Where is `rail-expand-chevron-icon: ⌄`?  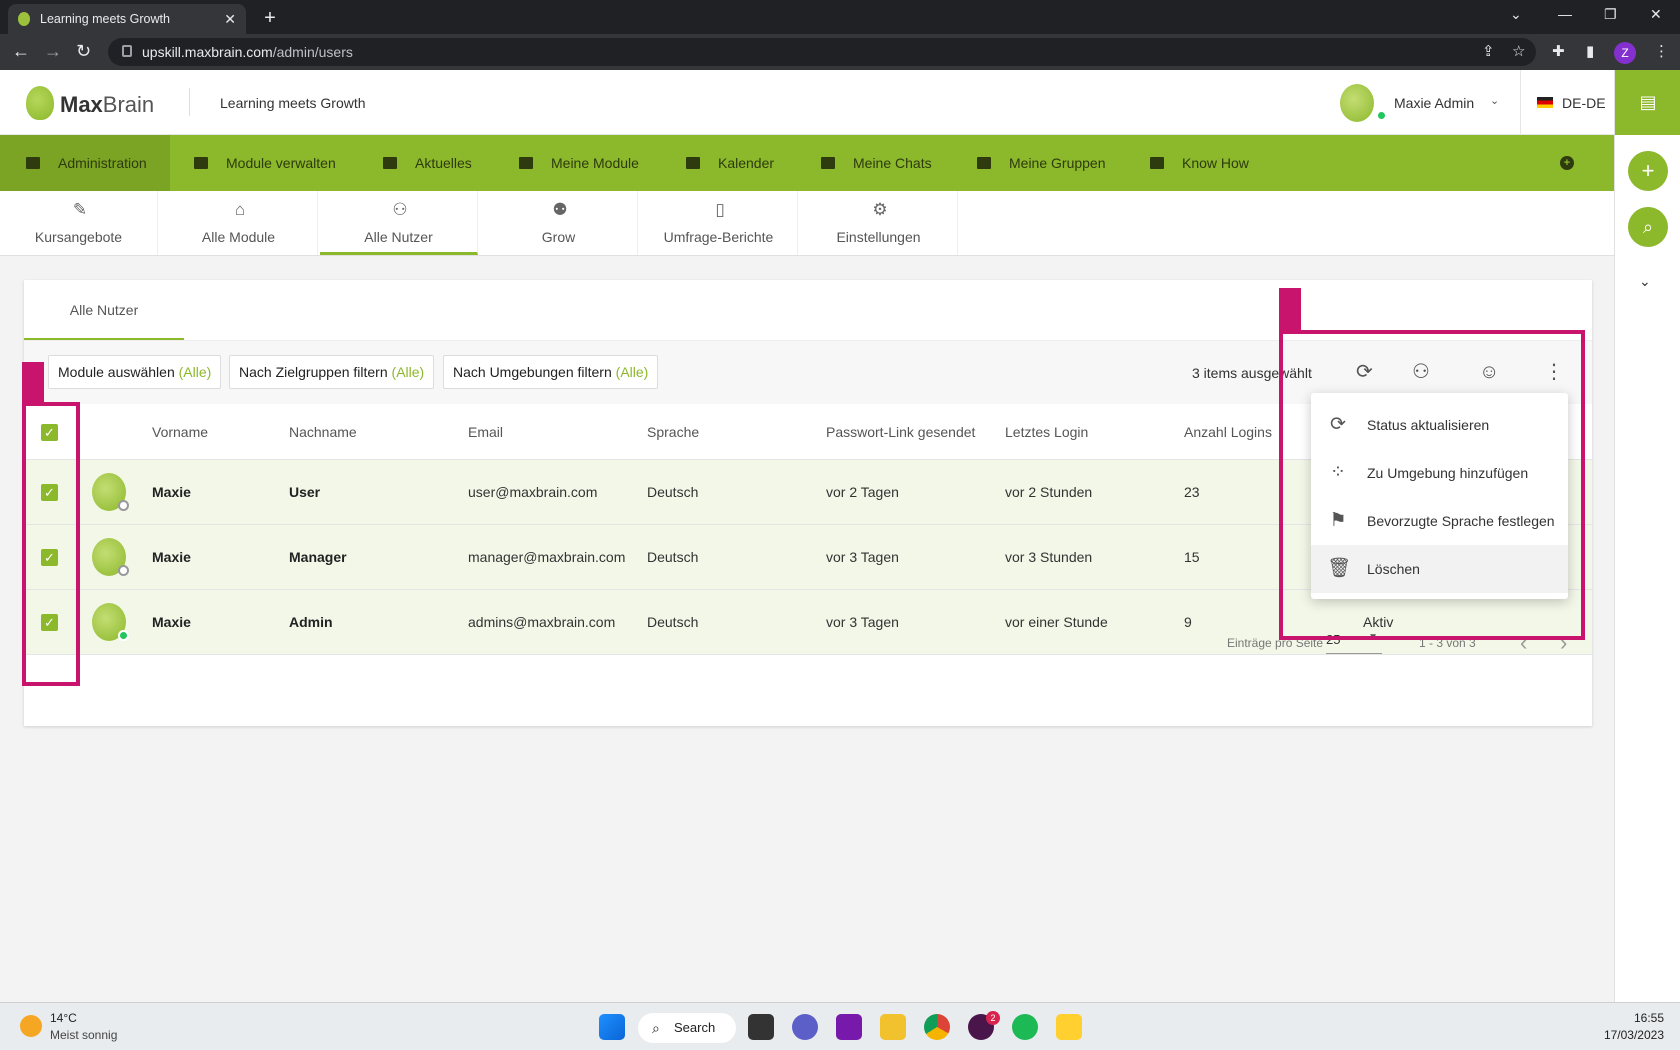
rail-expand-chevron-icon: ⌄ is located at coordinates (1645, 281).